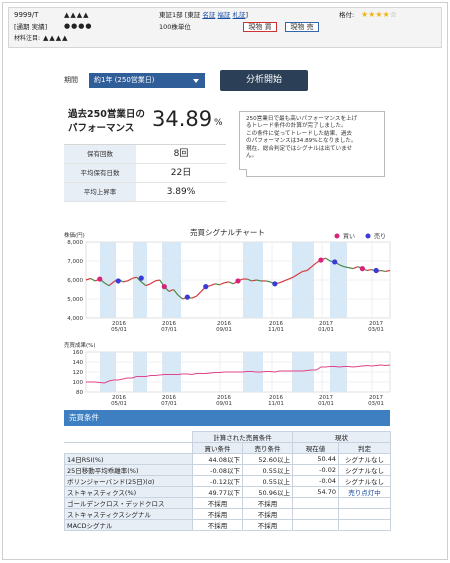 This screenshot has height=563, width=450. What do you see at coordinates (393, 14) in the screenshot?
I see `star-icon: ☆` at bounding box center [393, 14].